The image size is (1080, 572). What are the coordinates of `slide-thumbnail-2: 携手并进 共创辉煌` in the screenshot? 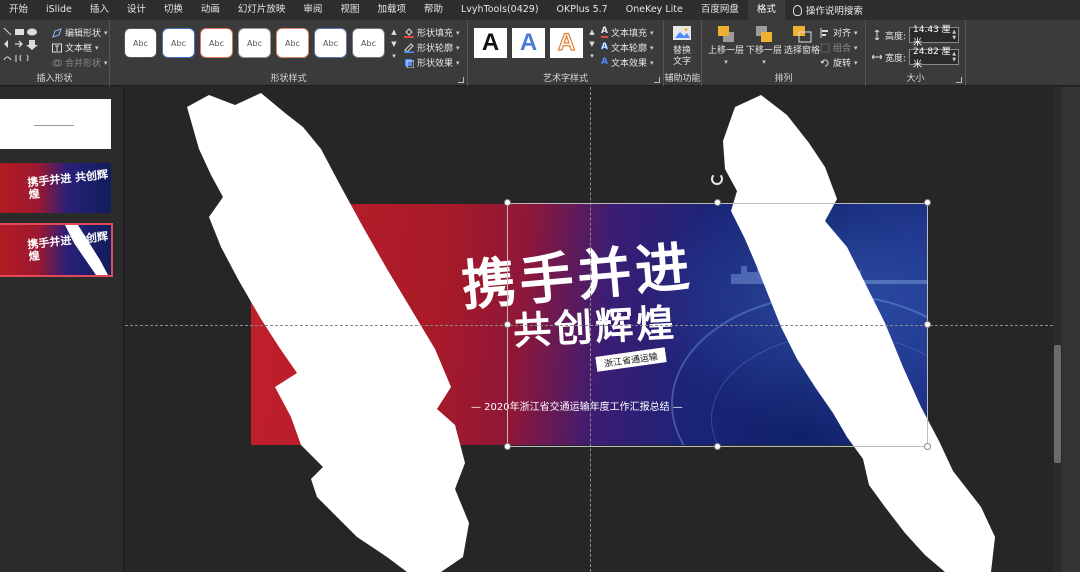 It's located at (55, 188).